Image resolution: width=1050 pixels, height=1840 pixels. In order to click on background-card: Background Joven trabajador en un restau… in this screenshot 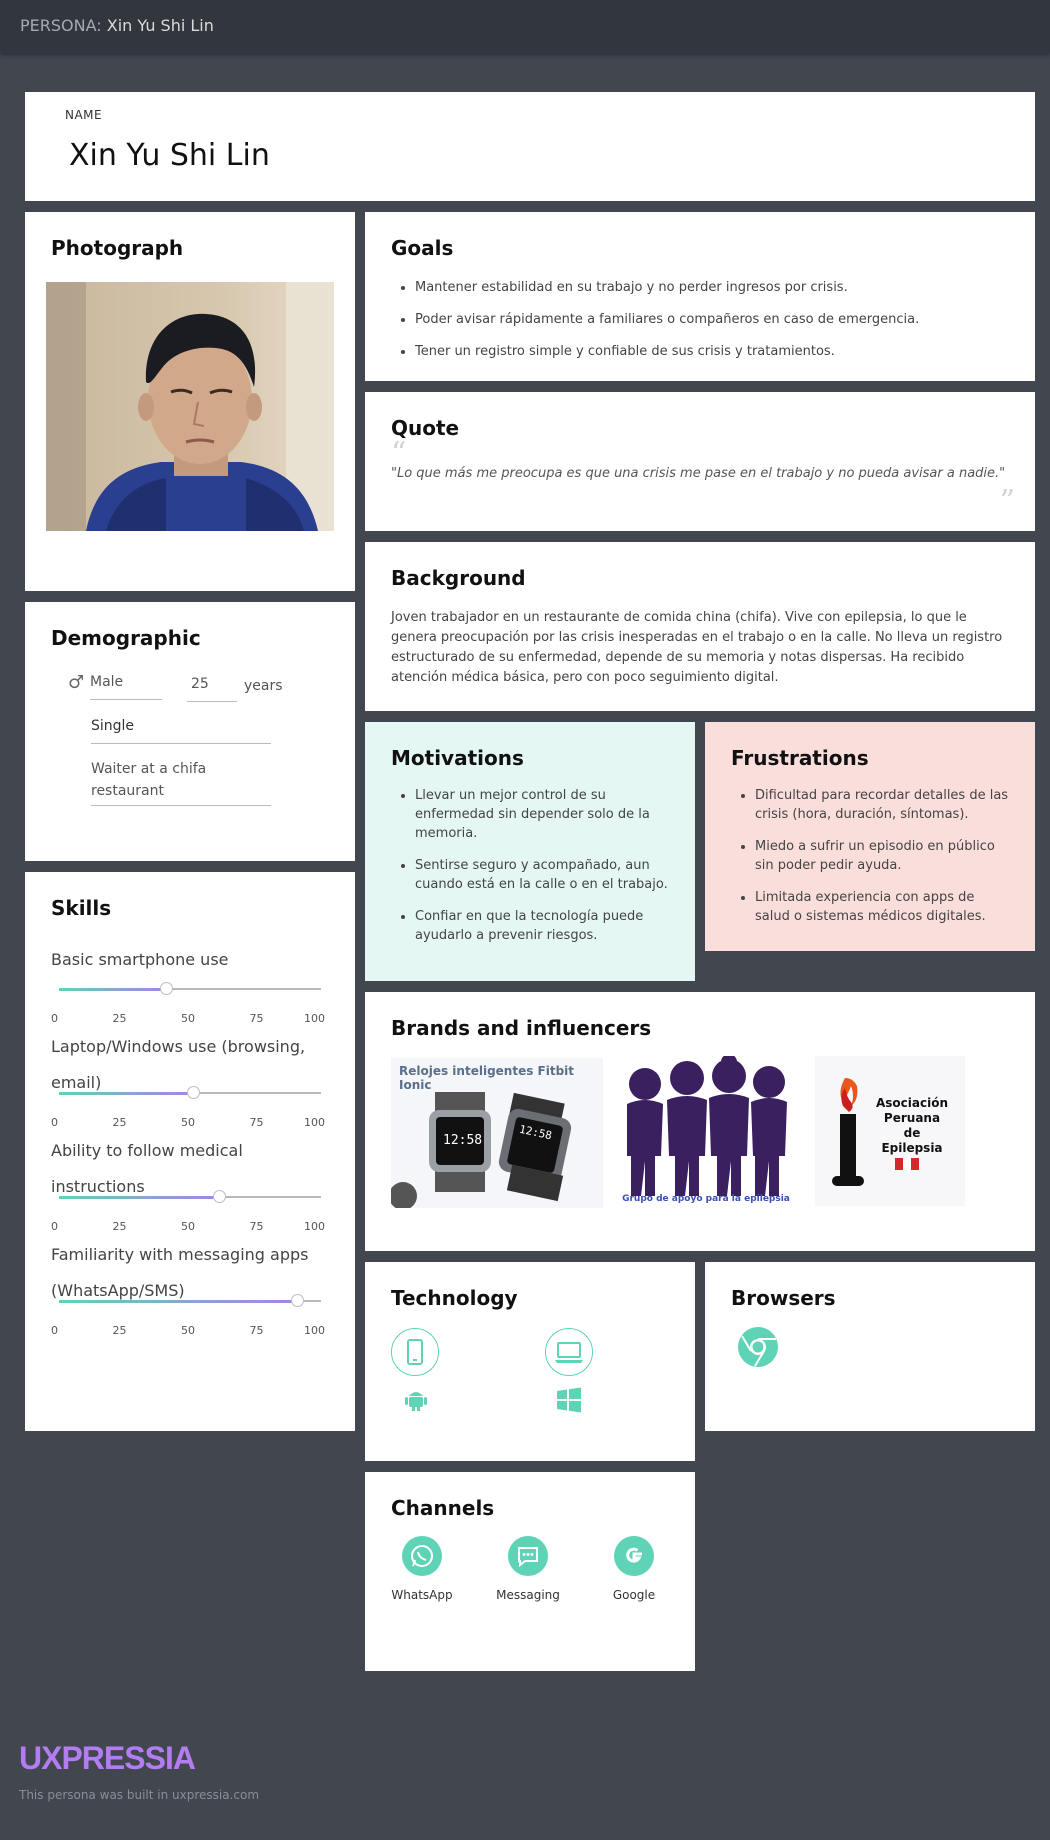, I will do `click(700, 626)`.